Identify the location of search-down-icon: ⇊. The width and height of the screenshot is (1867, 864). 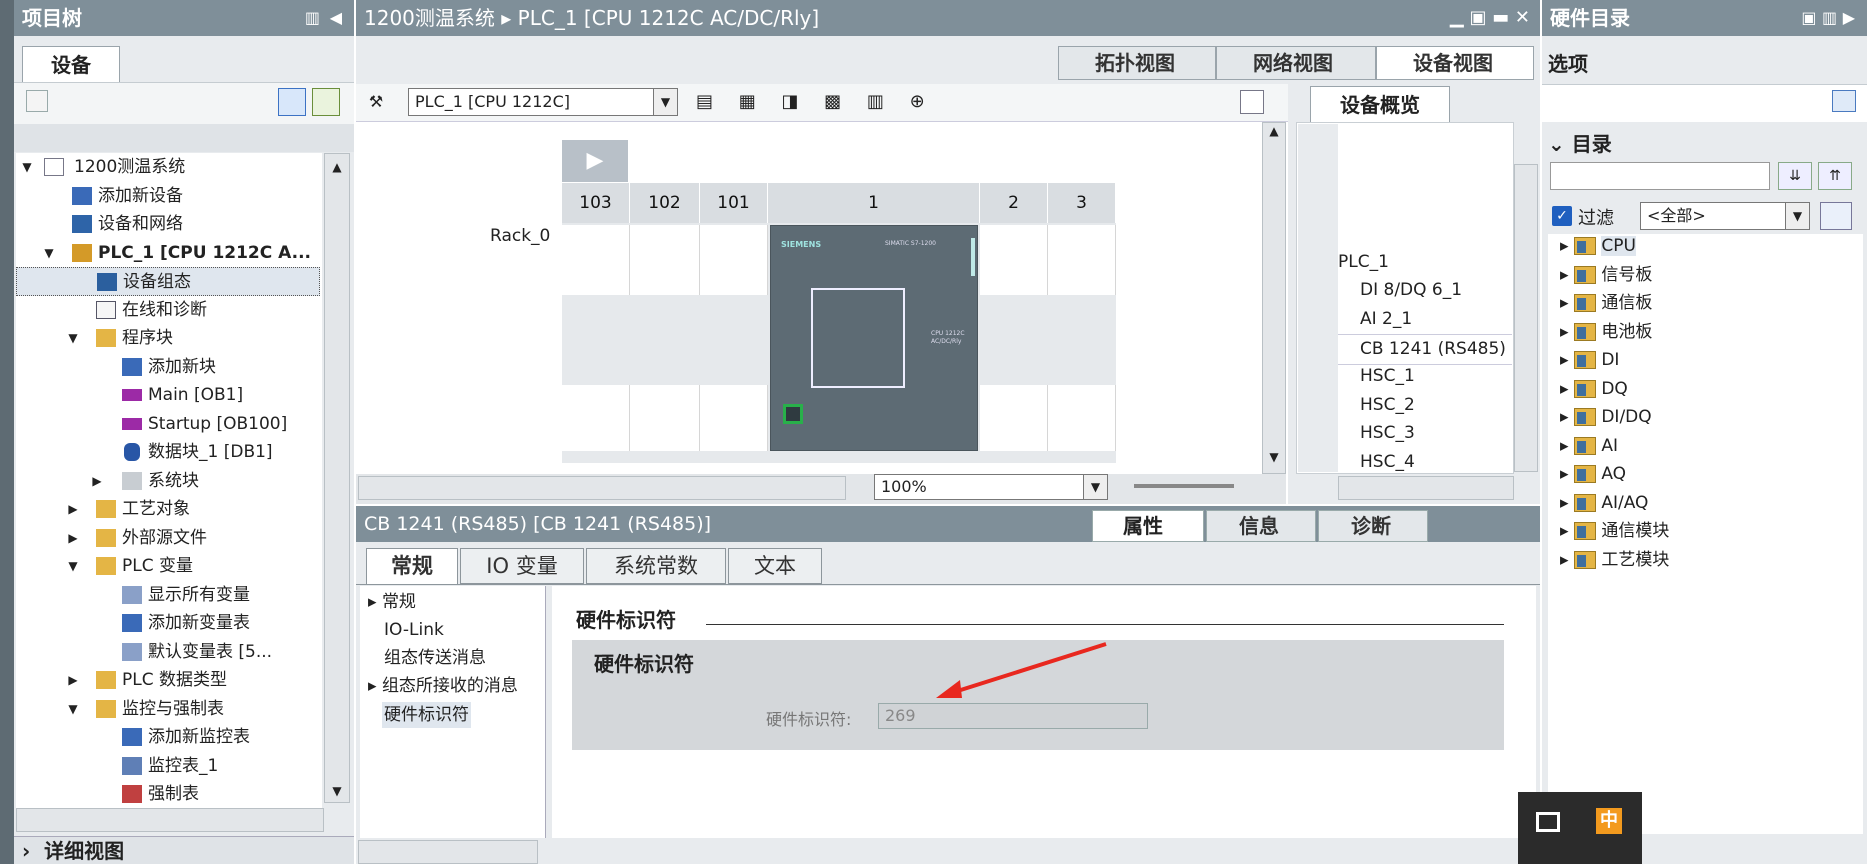
(1795, 176).